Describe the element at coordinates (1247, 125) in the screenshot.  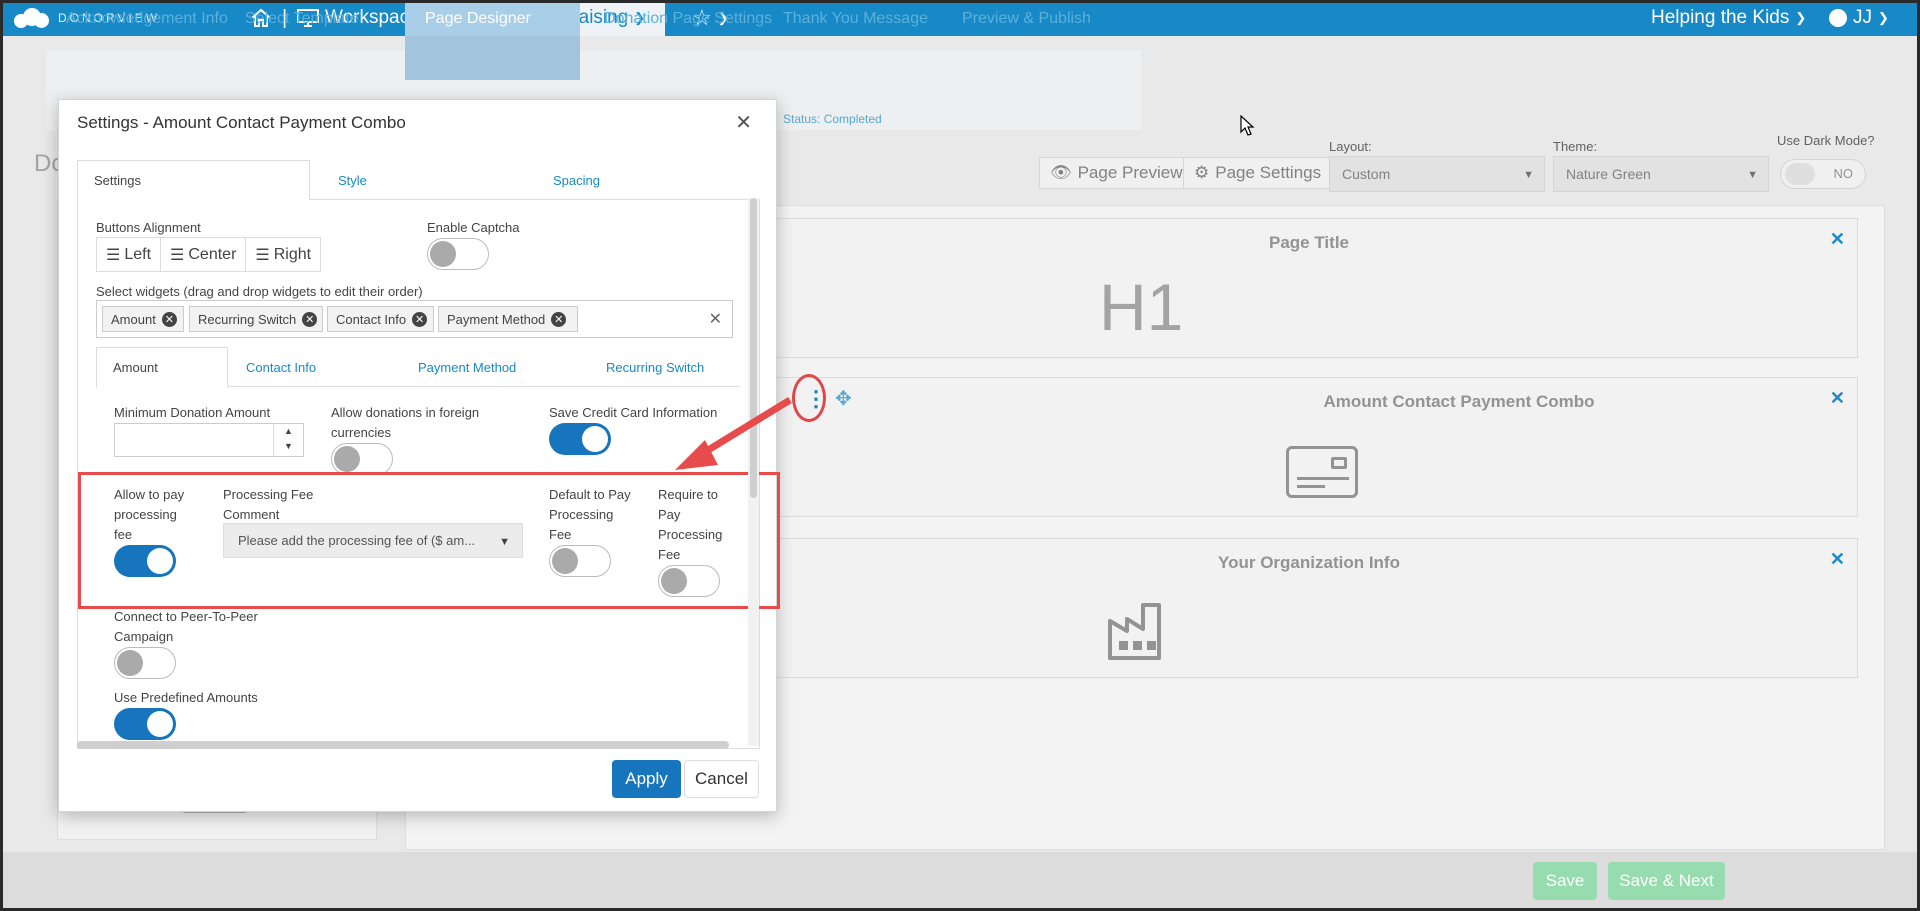
I see `mouse-cursor-icon` at that location.